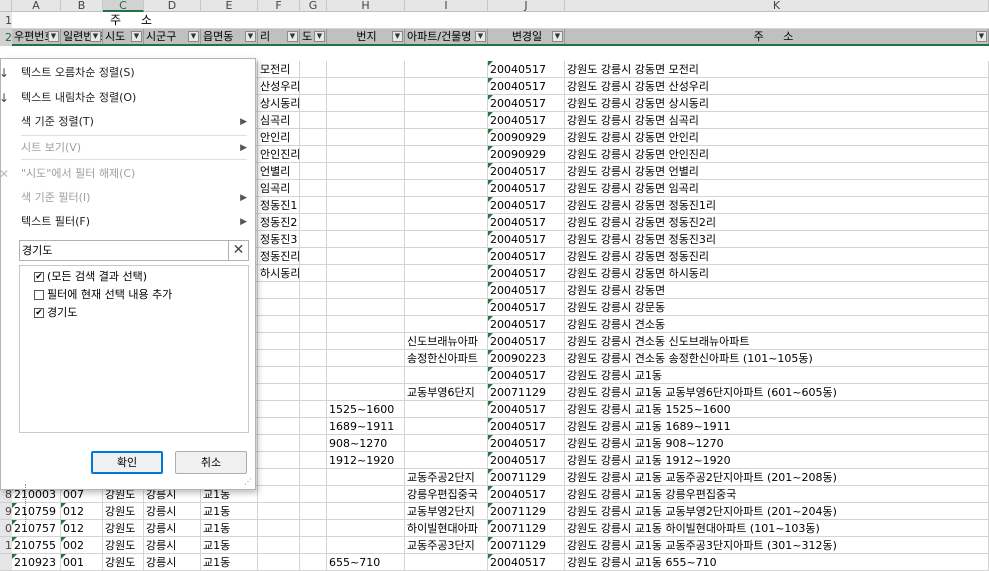 This screenshot has width=989, height=571. I want to click on table-cell: 강원도 강릉시 교1동 1689~1911, so click(777, 426).